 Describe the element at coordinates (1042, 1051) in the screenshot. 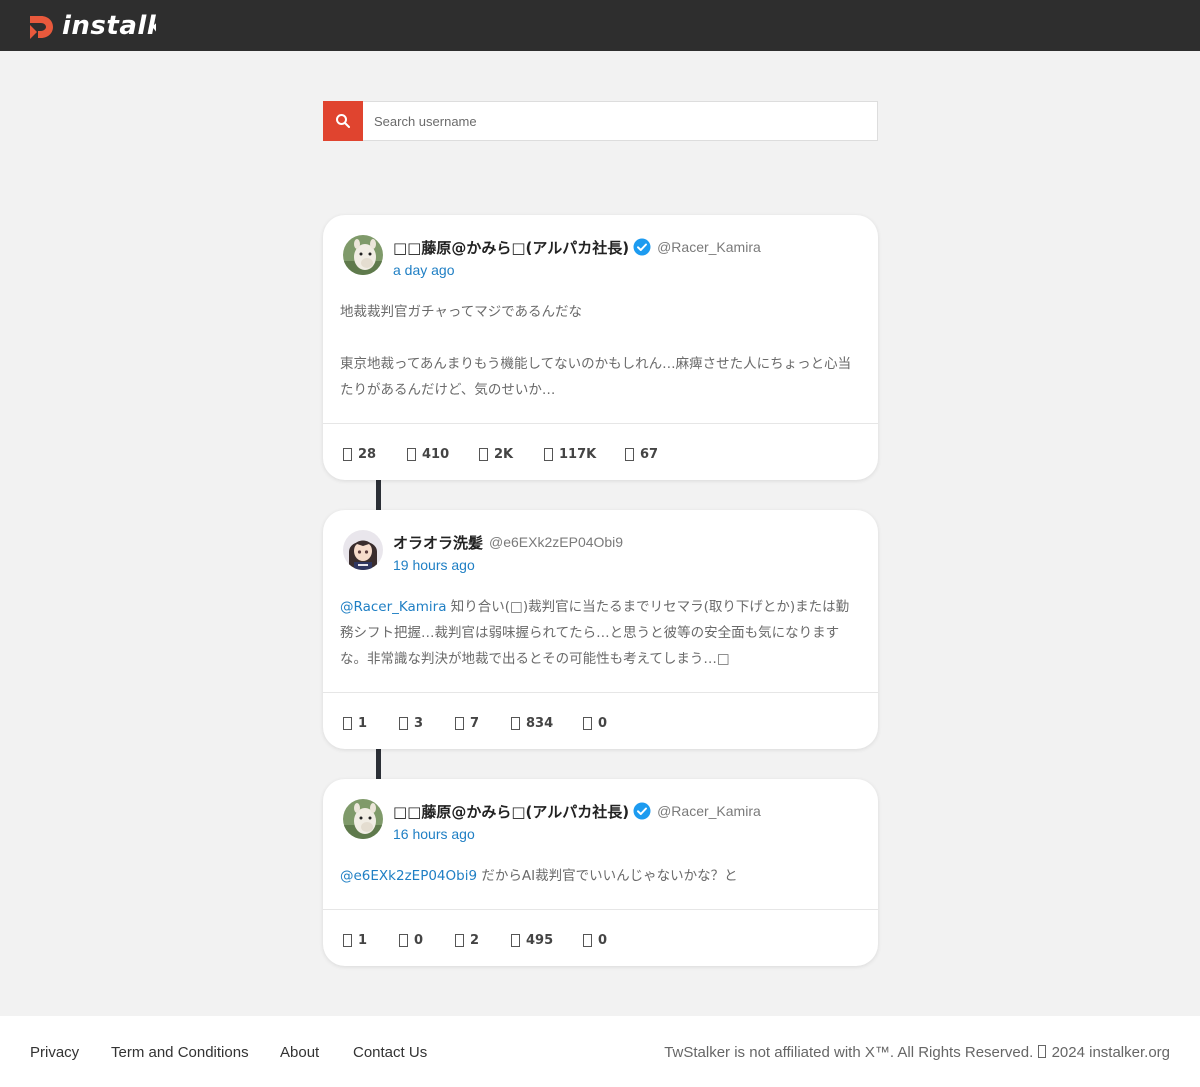

I see `copyright-icon` at that location.